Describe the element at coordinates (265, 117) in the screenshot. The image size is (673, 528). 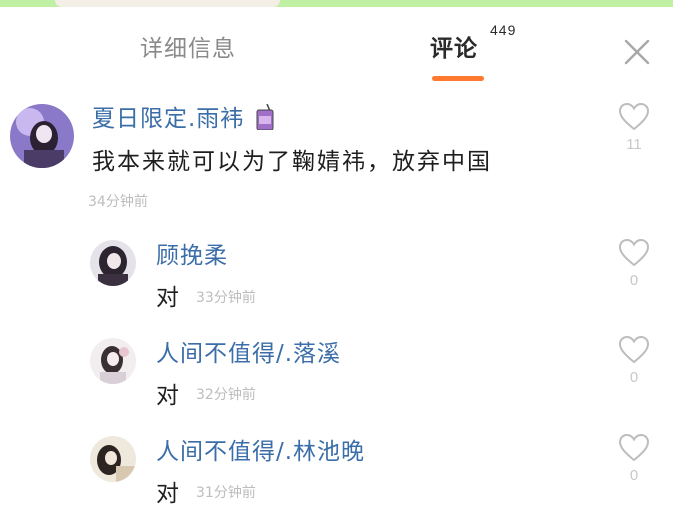
I see `drink-icon` at that location.